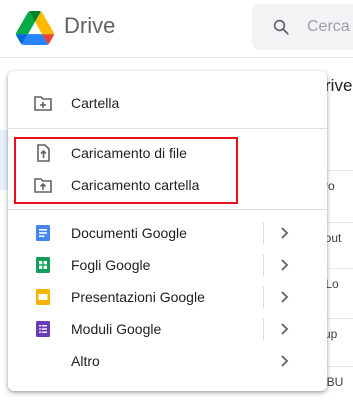 This screenshot has width=353, height=400. Describe the element at coordinates (116, 329) in the screenshot. I see `menu-item-label: Moduli Google` at that location.